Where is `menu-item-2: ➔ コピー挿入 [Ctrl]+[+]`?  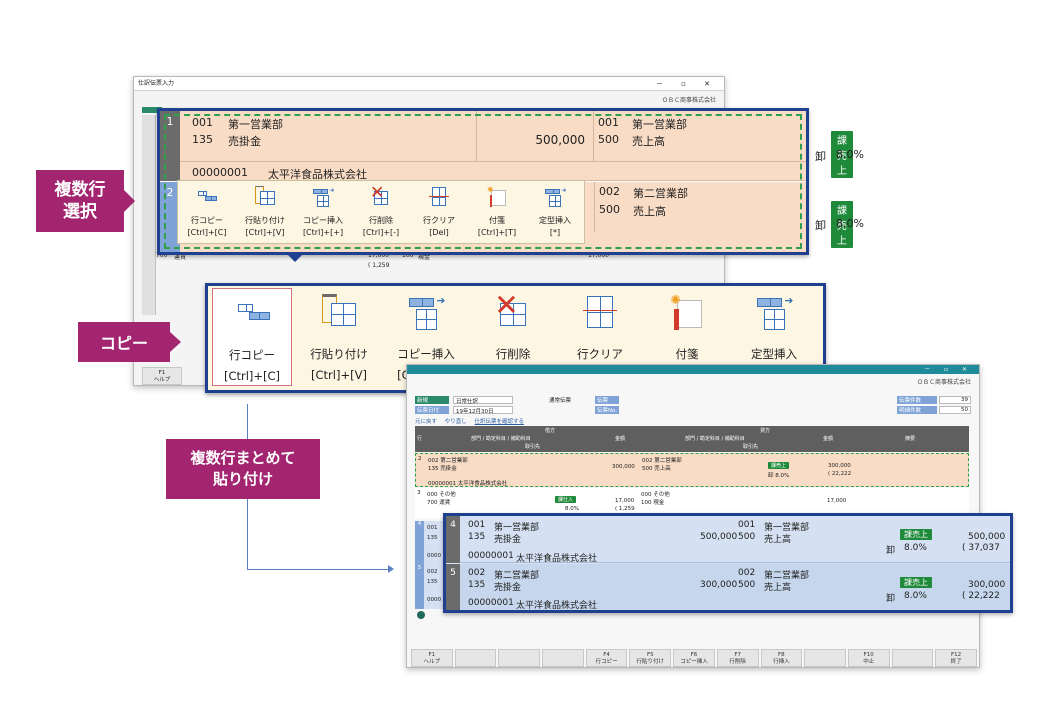 menu-item-2: ➔ コピー挿入 [Ctrl]+[+] is located at coordinates (323, 212).